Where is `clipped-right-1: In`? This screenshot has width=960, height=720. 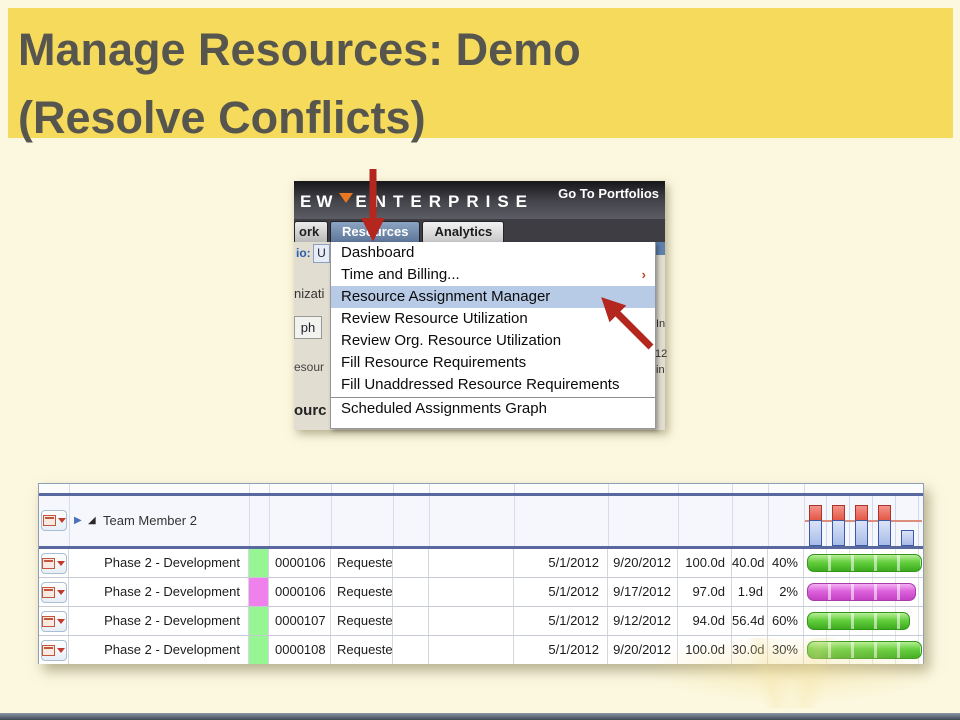 clipped-right-1: In is located at coordinates (661, 324).